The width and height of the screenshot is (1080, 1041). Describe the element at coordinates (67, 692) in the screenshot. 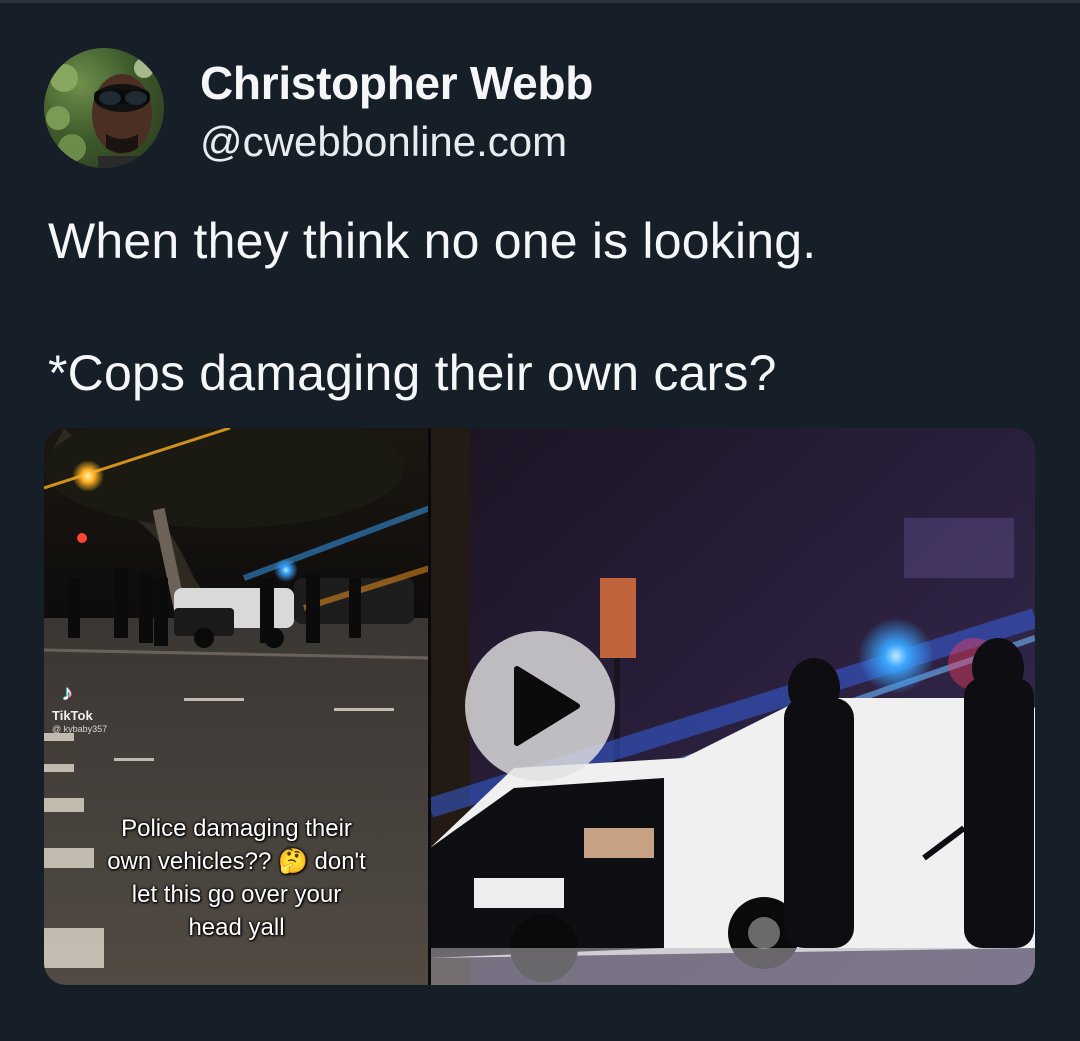

I see `tiktok-icon: ♪` at that location.